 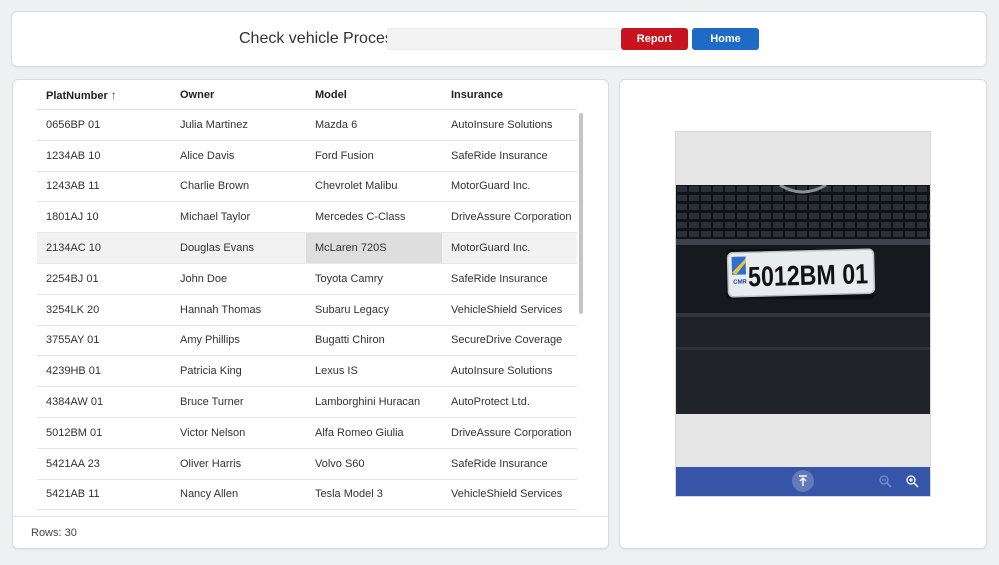 I want to click on header-bar: Check vehicle Process Report Home, so click(x=499, y=39).